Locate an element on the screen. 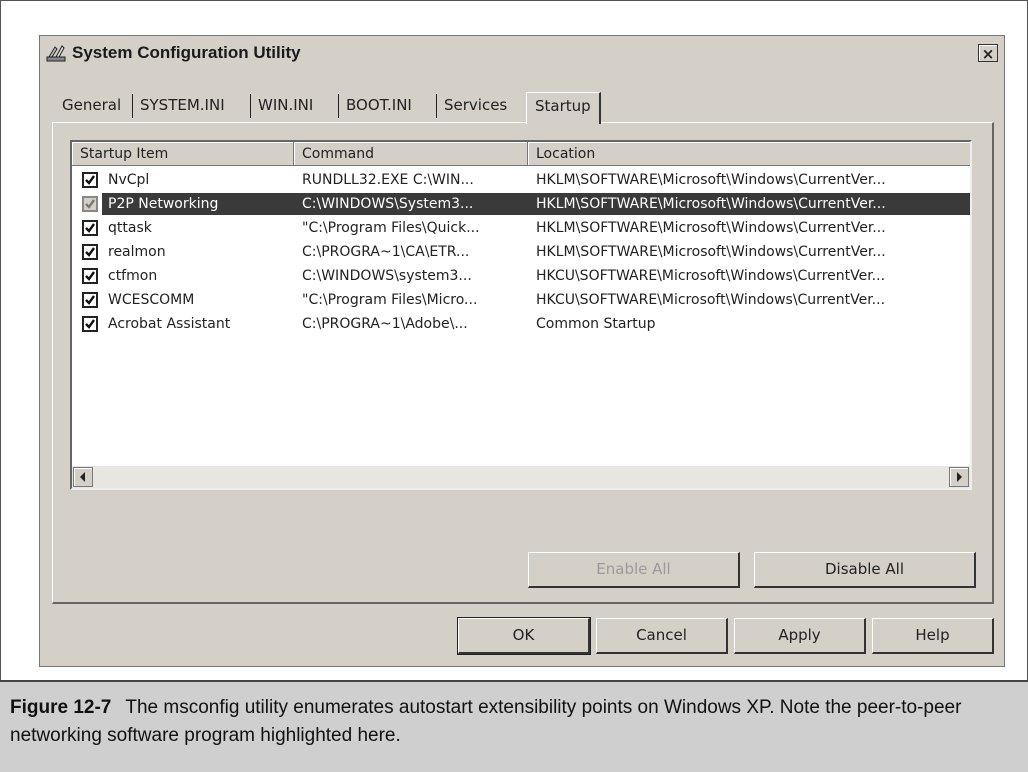 This screenshot has height=772, width=1028. window-title: System Configuration Utility is located at coordinates (186, 52).